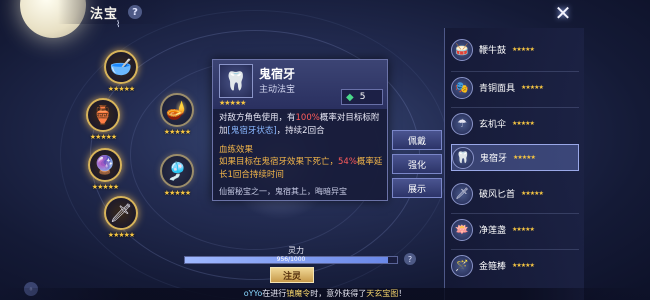 The image size is (650, 300). What do you see at coordinates (494, 159) in the screenshot?
I see `list-item-name: 鬼宿牙` at bounding box center [494, 159].